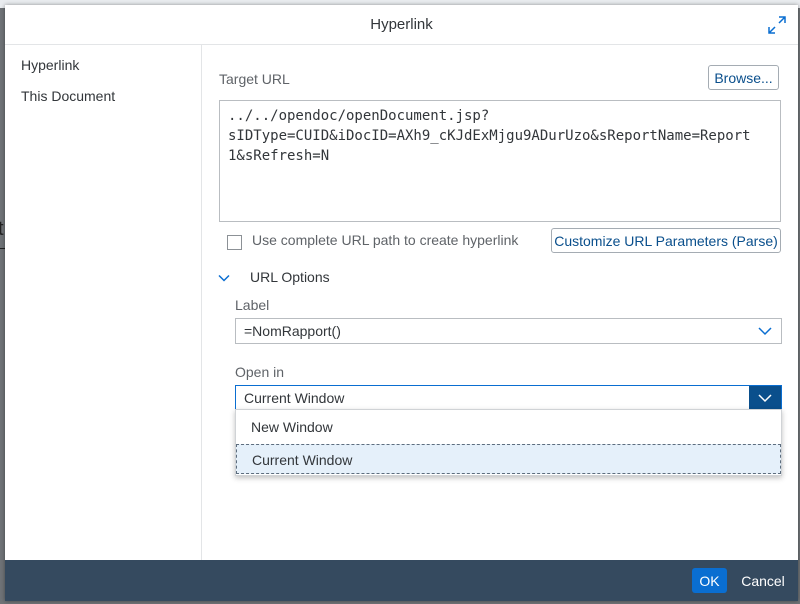  What do you see at coordinates (508, 427) in the screenshot?
I see `option-new-window: New Window` at bounding box center [508, 427].